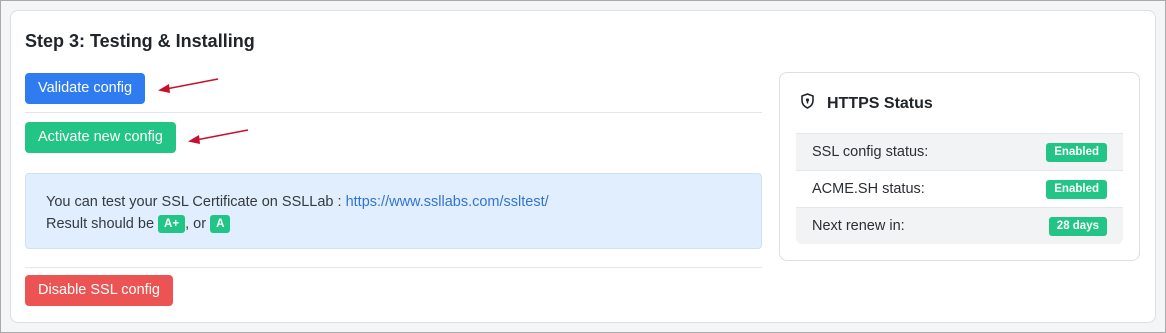 The width and height of the screenshot is (1166, 333). What do you see at coordinates (393, 224) in the screenshot?
I see `info-line-2: Result should be A+, or A` at bounding box center [393, 224].